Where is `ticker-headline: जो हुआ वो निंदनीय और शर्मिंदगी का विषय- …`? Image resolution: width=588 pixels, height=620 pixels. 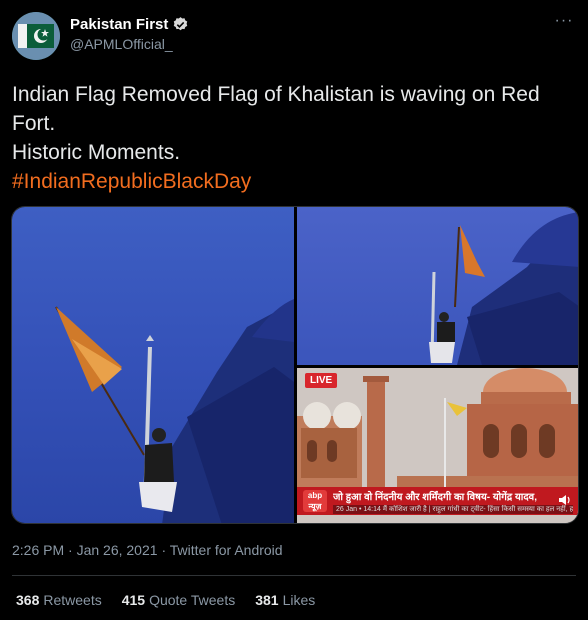 ticker-headline: जो हुआ वो निंदनीय और शर्मिंदगी का विषय- … is located at coordinates (435, 497).